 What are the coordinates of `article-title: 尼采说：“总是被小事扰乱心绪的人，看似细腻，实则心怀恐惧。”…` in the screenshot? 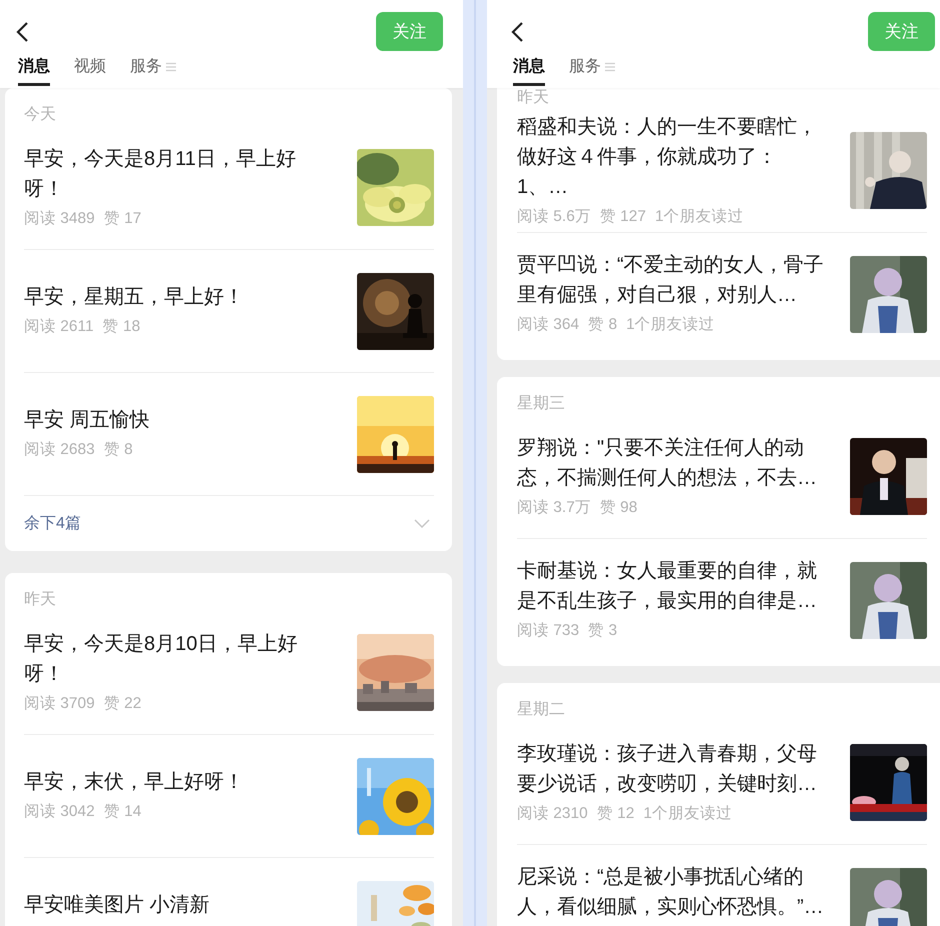 It's located at (672, 892).